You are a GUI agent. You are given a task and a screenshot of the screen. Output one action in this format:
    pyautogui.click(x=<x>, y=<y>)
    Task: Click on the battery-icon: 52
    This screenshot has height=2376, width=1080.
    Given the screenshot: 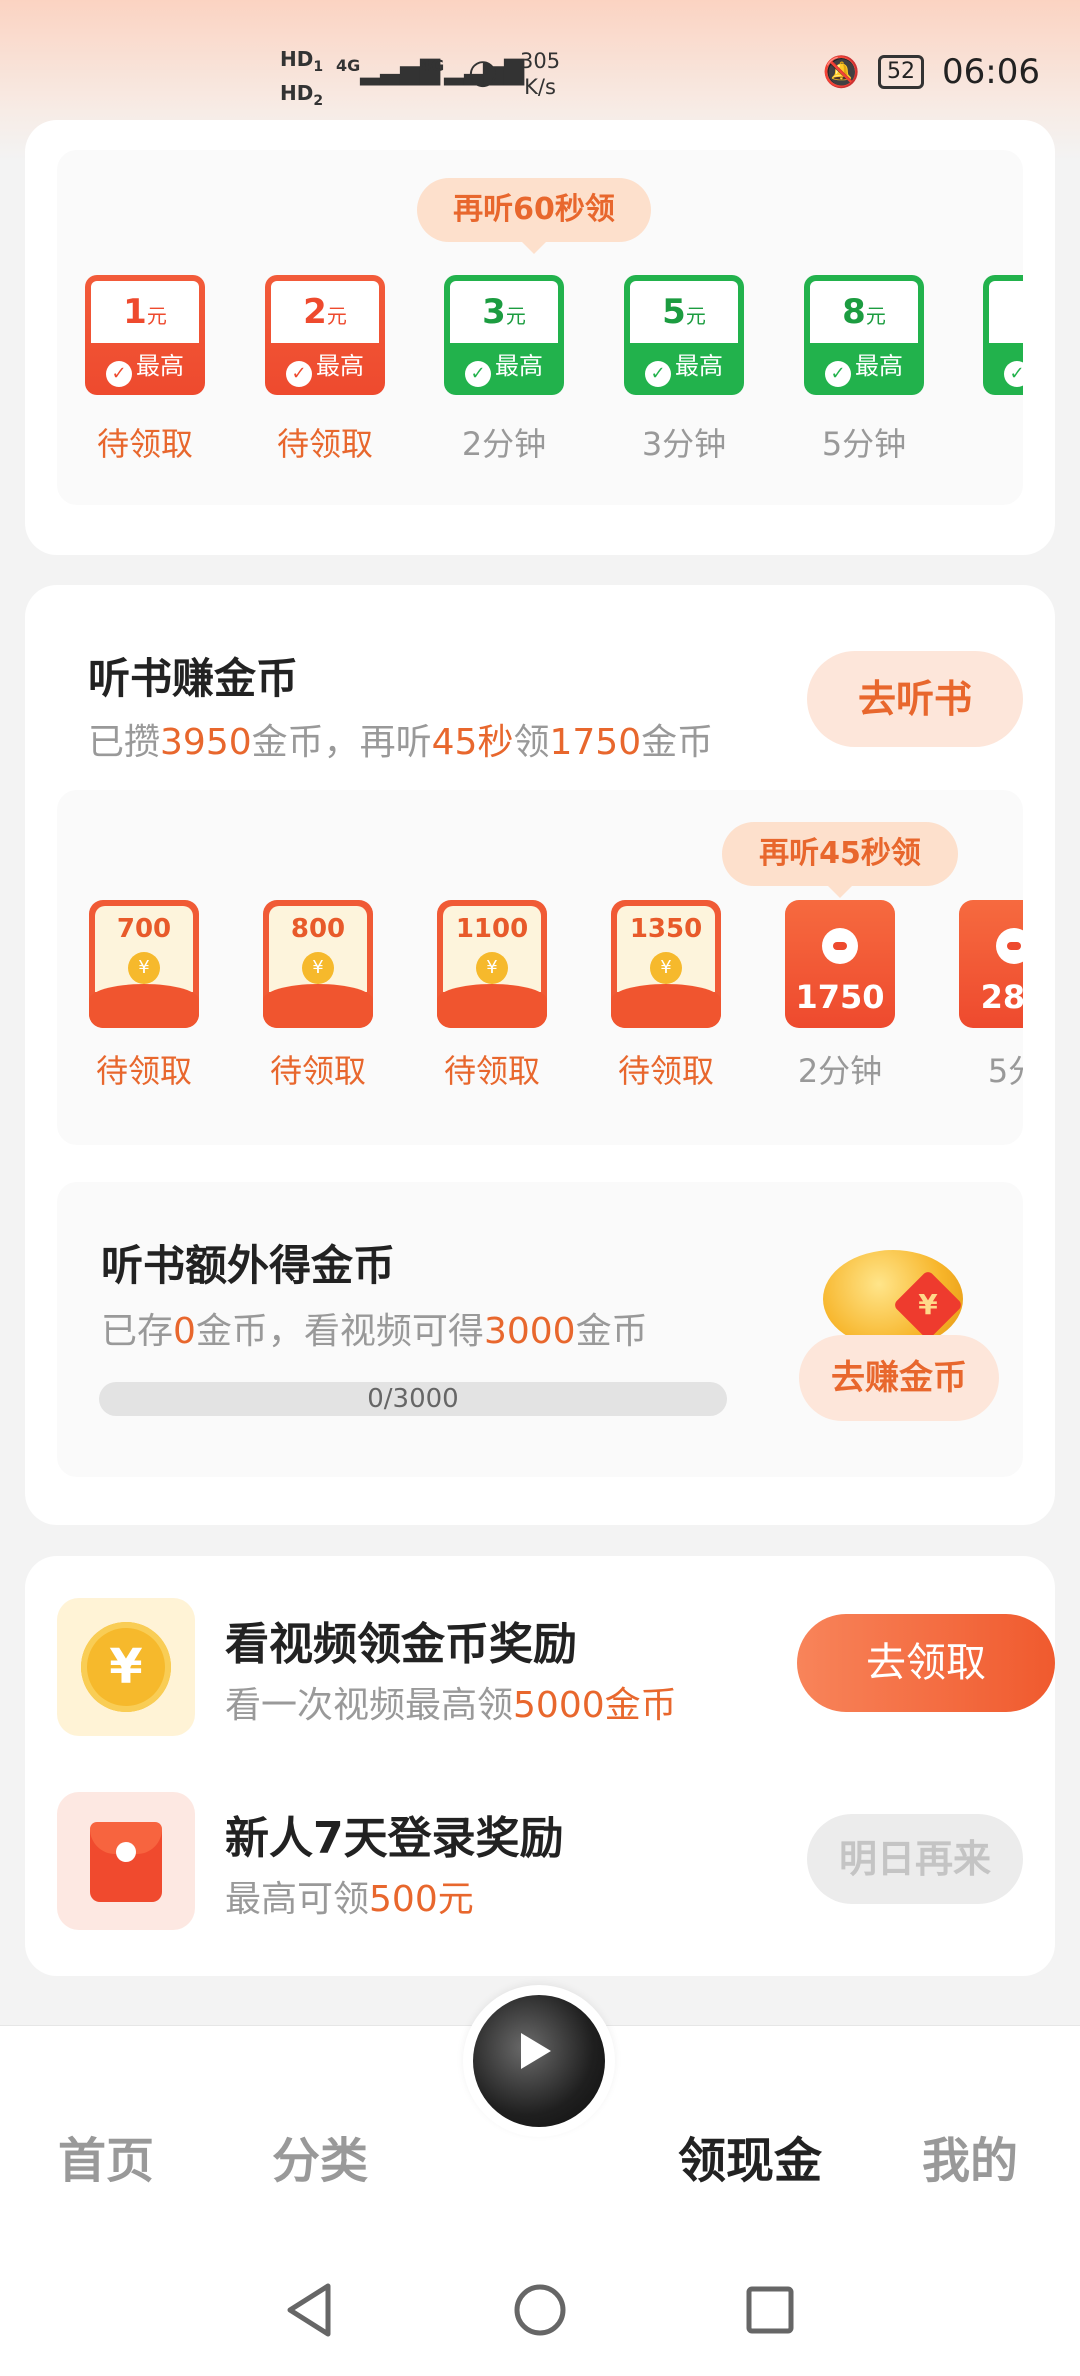 What is the action you would take?
    pyautogui.click(x=901, y=72)
    